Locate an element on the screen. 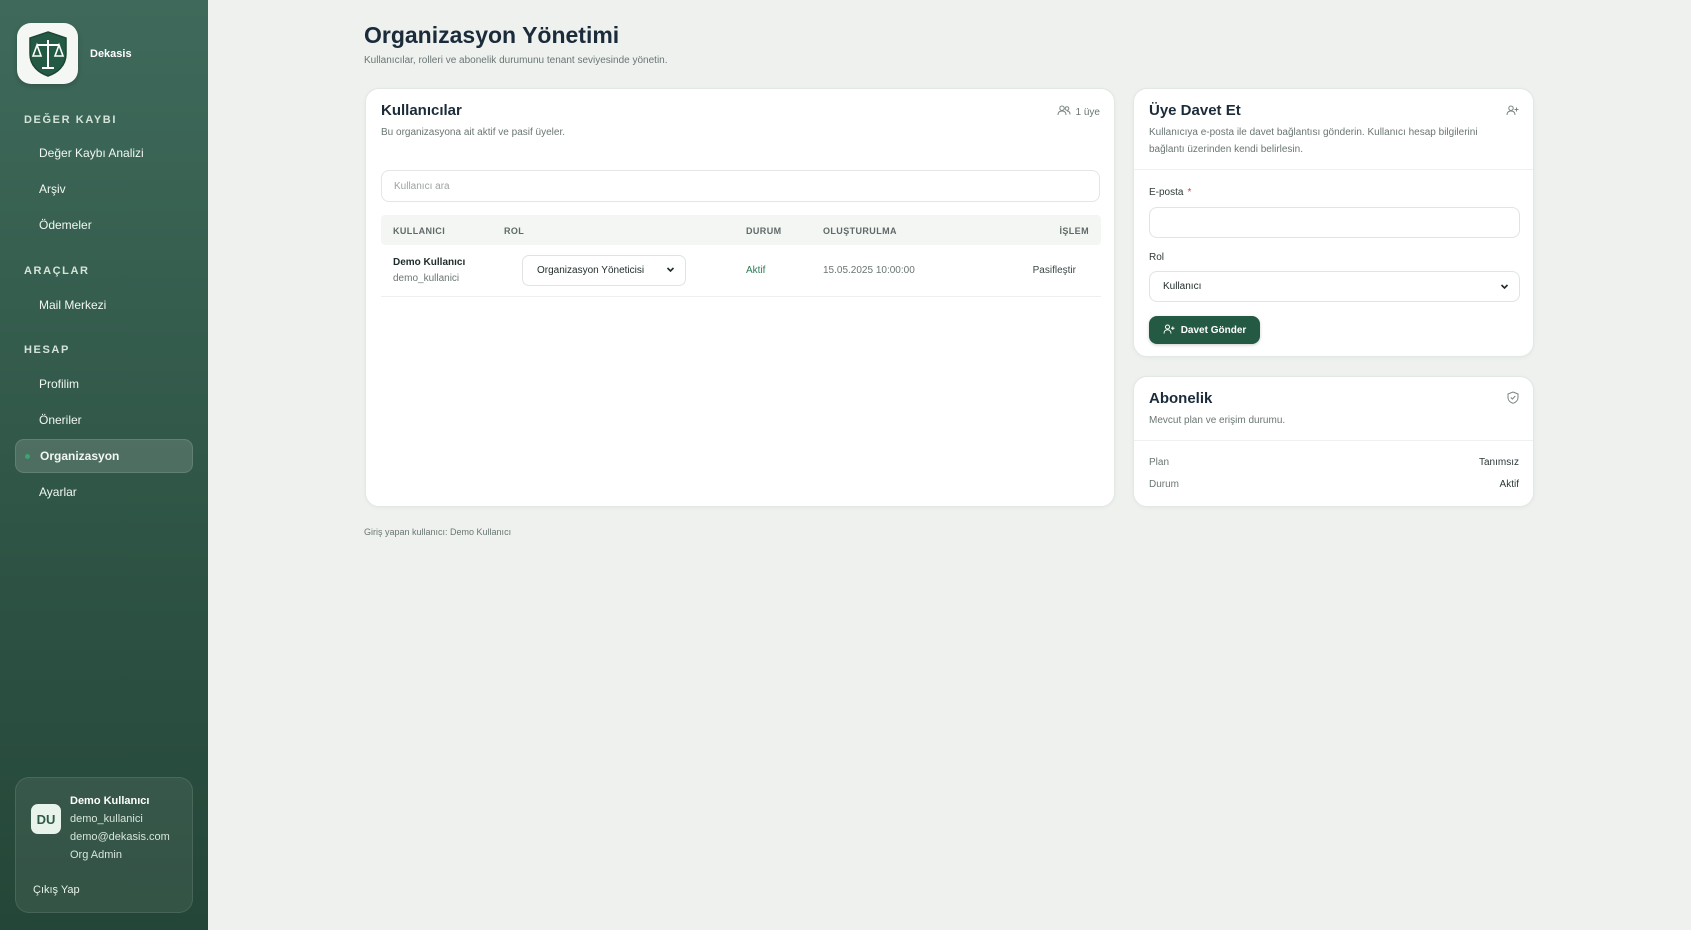 This screenshot has height=930, width=1691. sidebar-item-oneriler: Öneriler is located at coordinates (104, 420).